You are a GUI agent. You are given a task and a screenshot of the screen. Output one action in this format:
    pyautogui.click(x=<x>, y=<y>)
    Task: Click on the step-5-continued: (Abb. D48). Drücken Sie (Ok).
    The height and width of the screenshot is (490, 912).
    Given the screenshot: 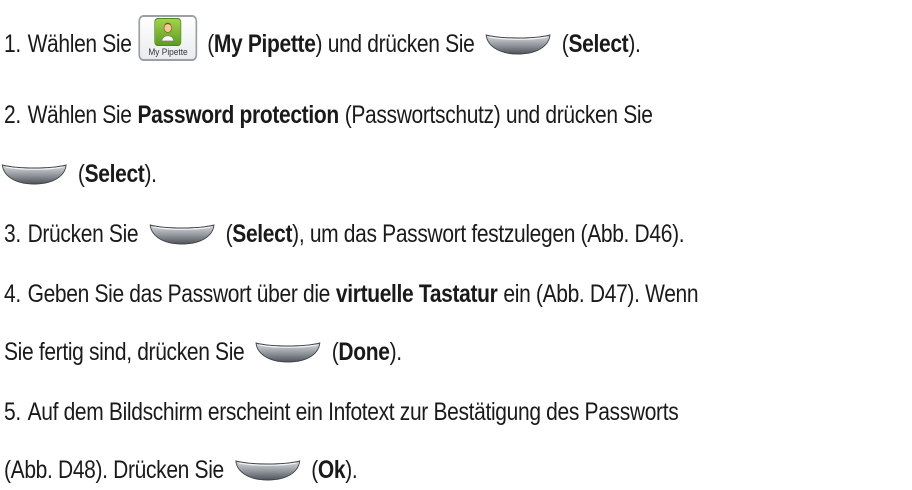 What is the action you would take?
    pyautogui.click(x=181, y=470)
    